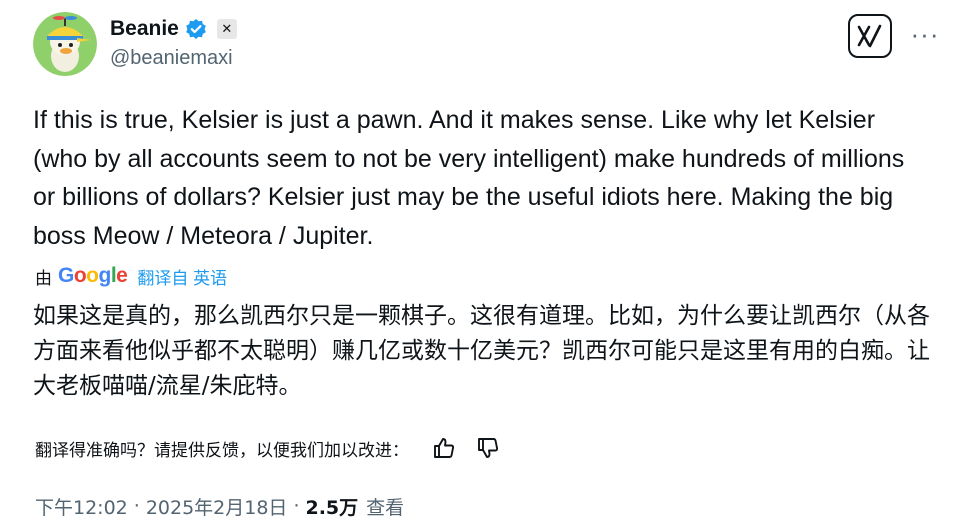  What do you see at coordinates (385, 507) in the screenshot?
I see `views-label: 查看` at bounding box center [385, 507].